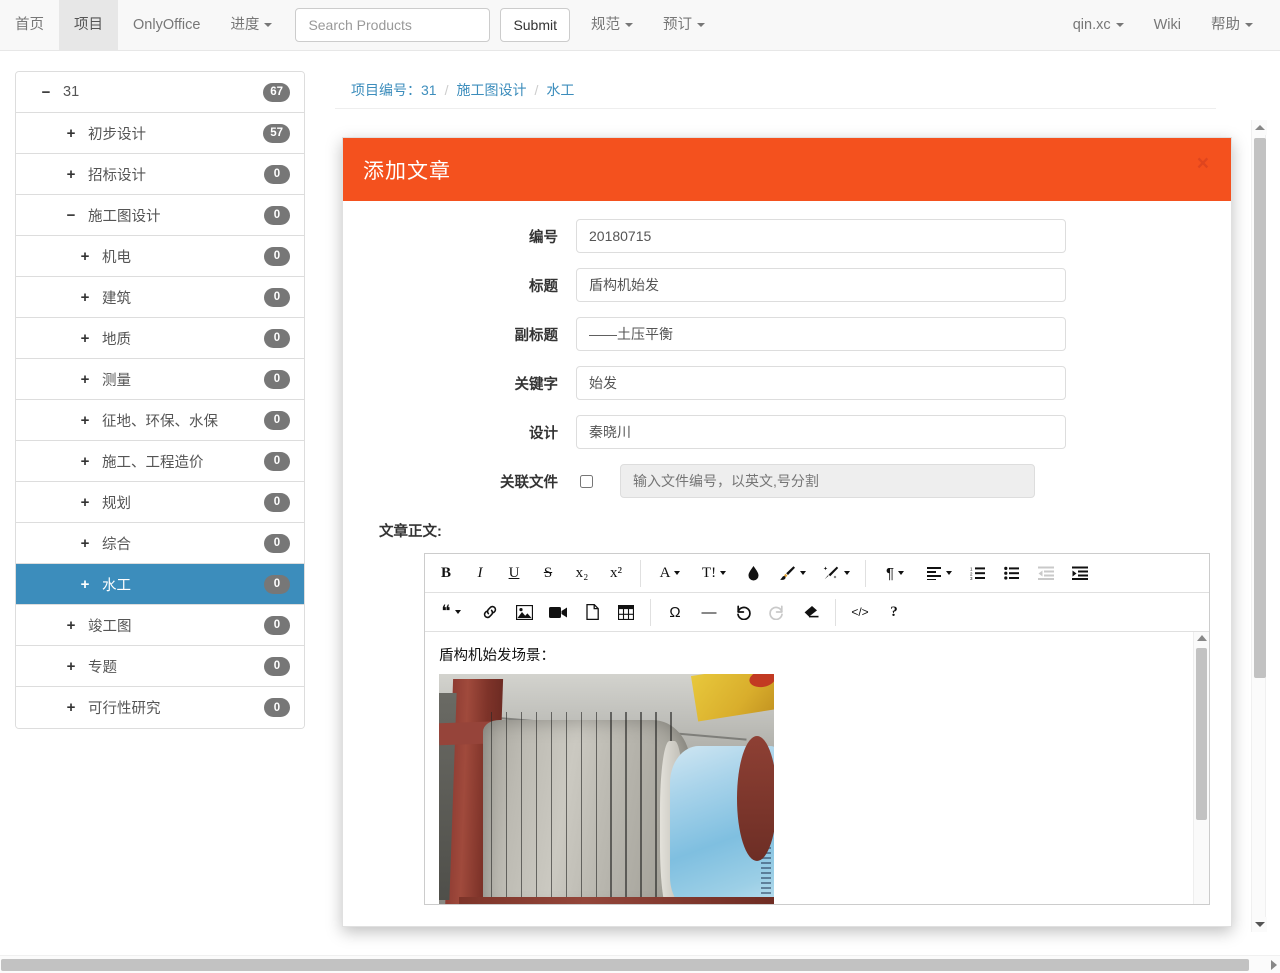 The height and width of the screenshot is (973, 1280). Describe the element at coordinates (581, 807) in the screenshot. I see `photo-drum-rib` at that location.